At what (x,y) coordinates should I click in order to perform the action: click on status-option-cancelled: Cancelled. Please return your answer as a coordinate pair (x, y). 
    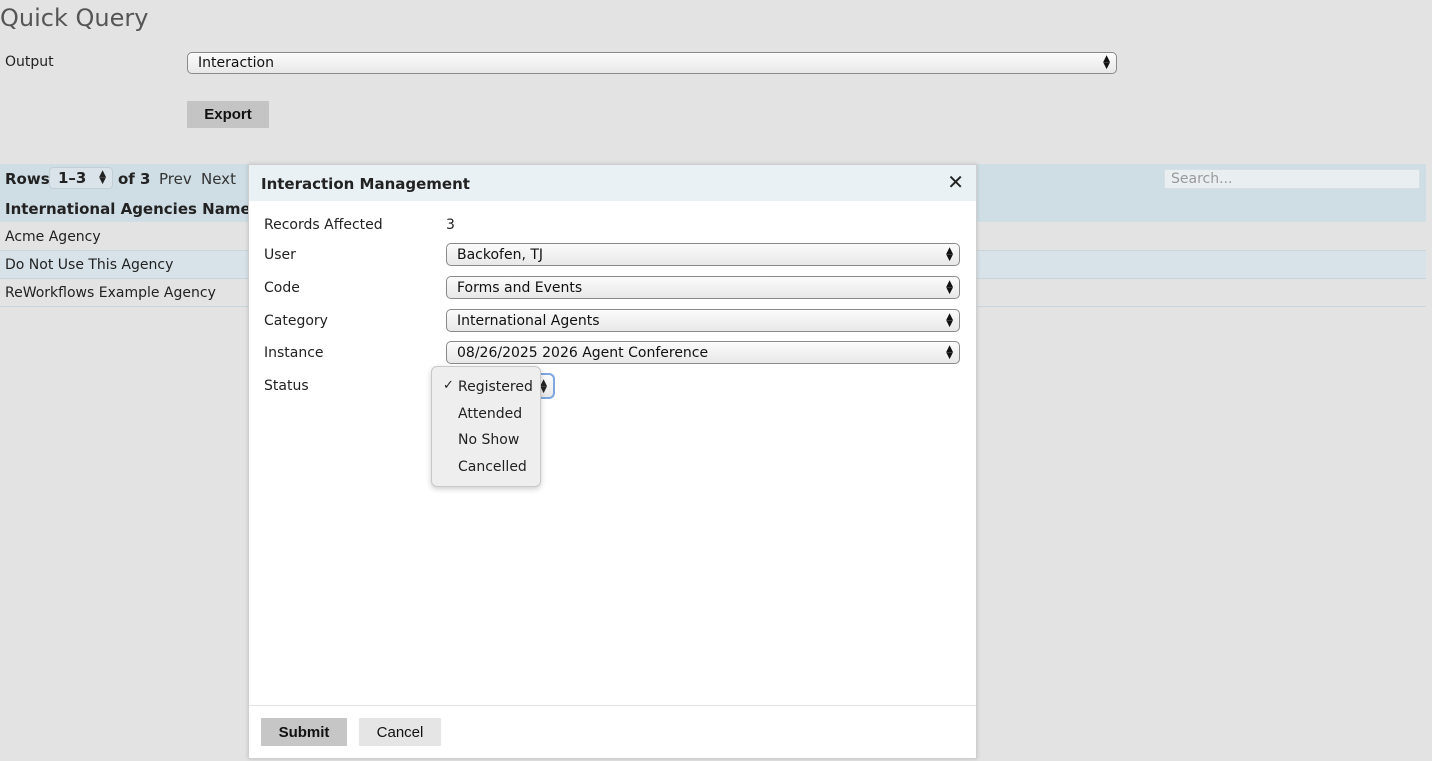
    Looking at the image, I should click on (492, 467).